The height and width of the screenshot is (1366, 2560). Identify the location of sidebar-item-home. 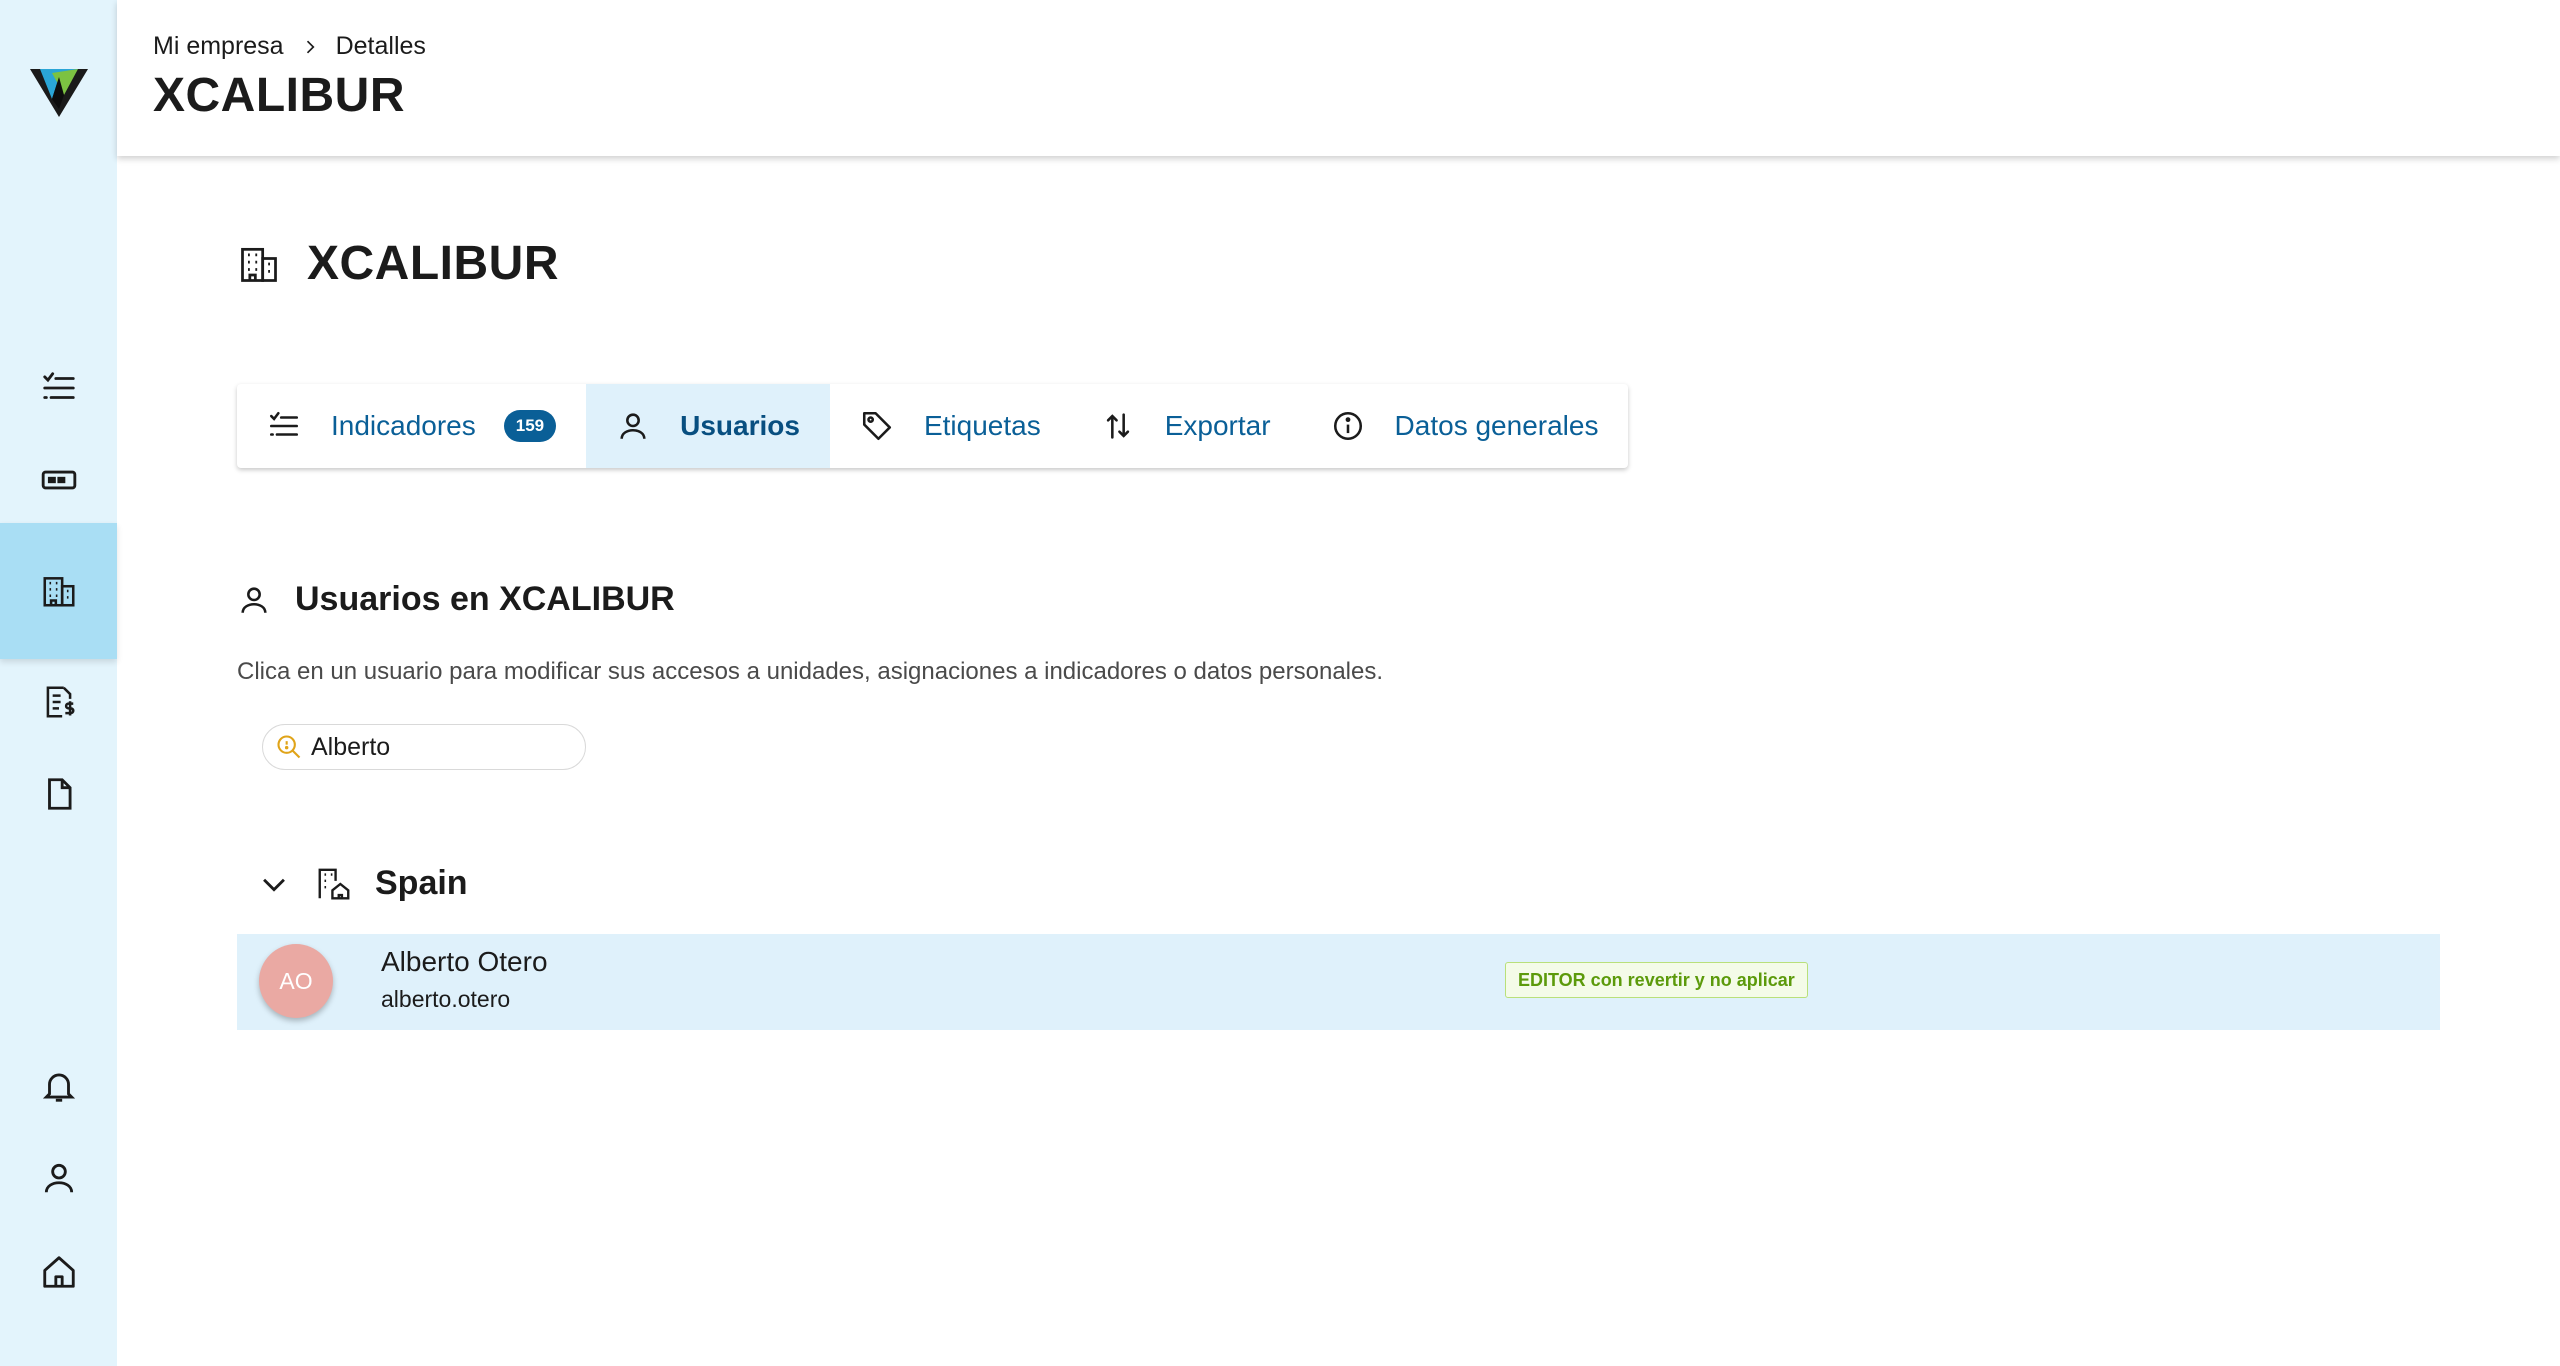
(58, 1272).